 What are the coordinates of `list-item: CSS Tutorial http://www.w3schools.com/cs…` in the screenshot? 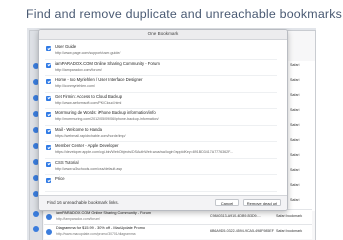 It's located at (161, 167).